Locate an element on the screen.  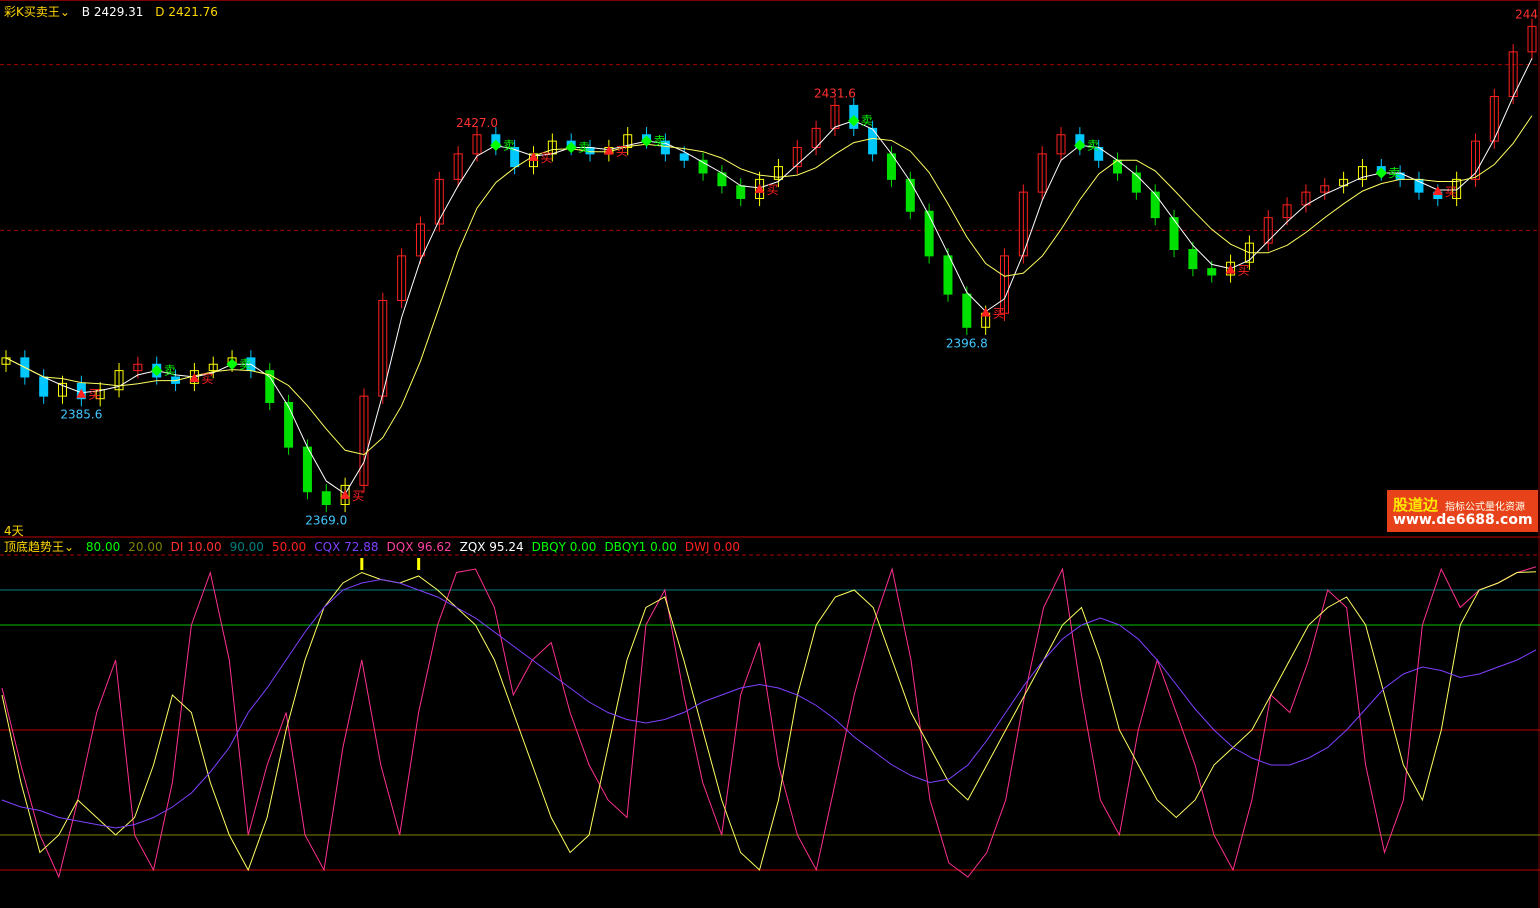
price-annotation: 244 is located at coordinates (1526, 14).